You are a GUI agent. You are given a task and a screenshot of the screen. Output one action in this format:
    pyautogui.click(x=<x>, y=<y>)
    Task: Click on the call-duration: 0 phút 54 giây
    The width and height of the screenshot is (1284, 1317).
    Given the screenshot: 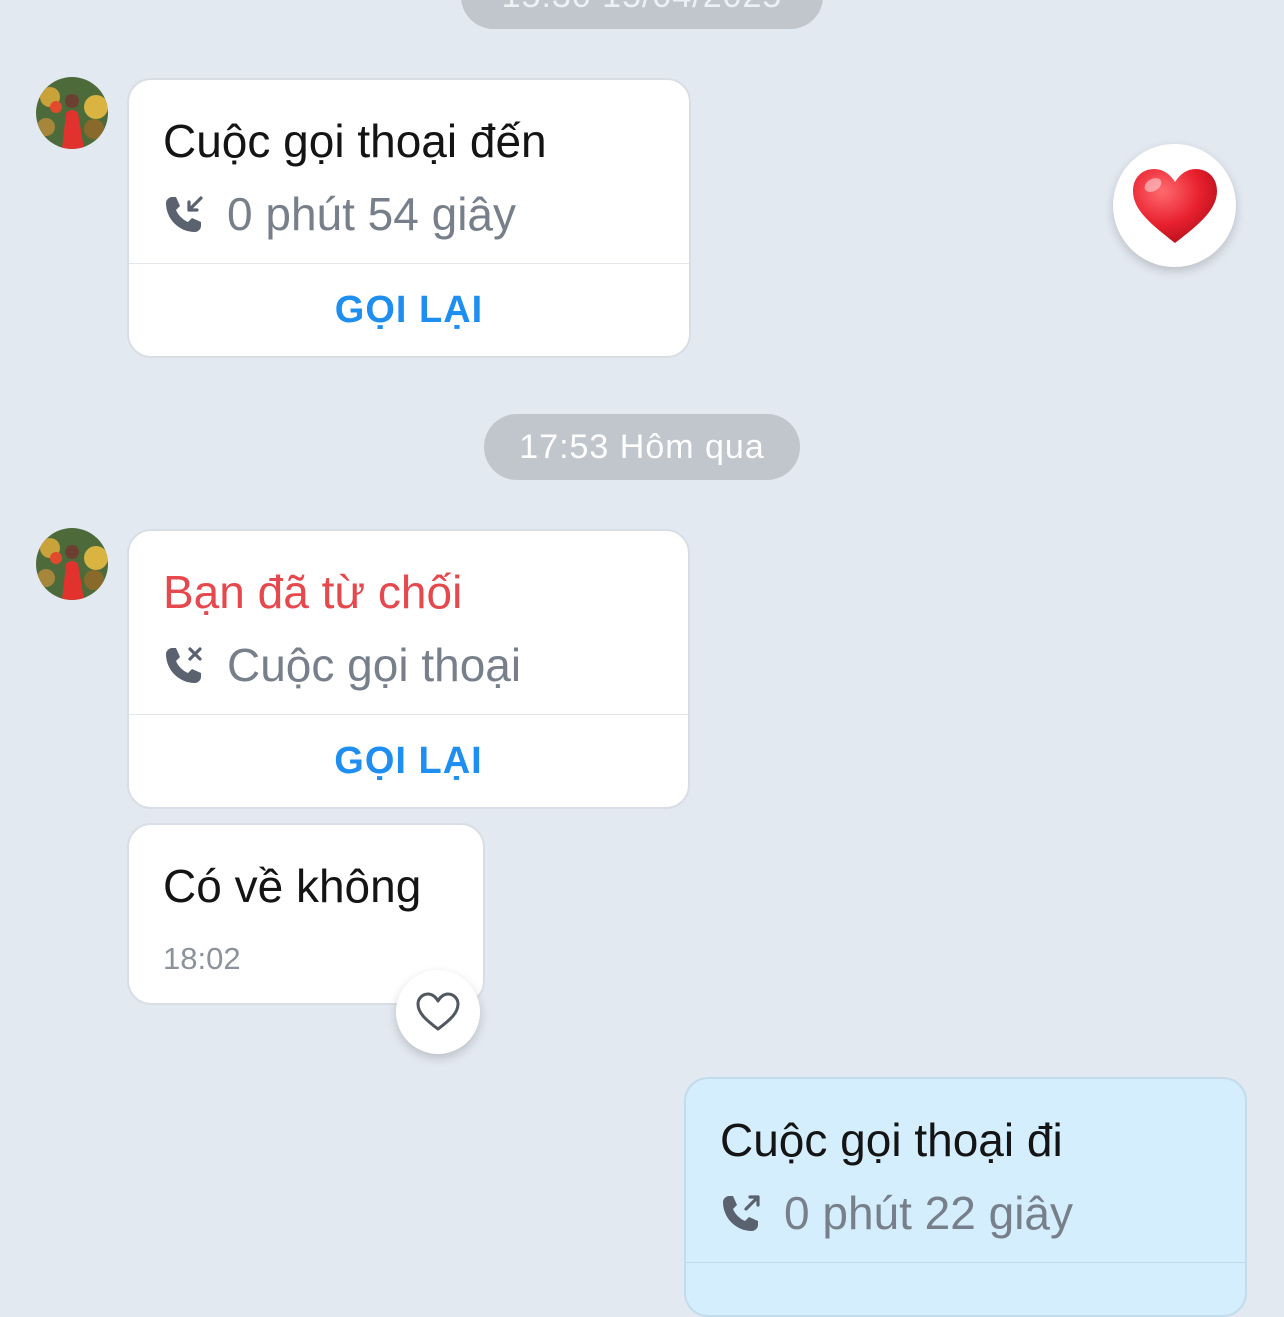 What is the action you would take?
    pyautogui.click(x=372, y=214)
    